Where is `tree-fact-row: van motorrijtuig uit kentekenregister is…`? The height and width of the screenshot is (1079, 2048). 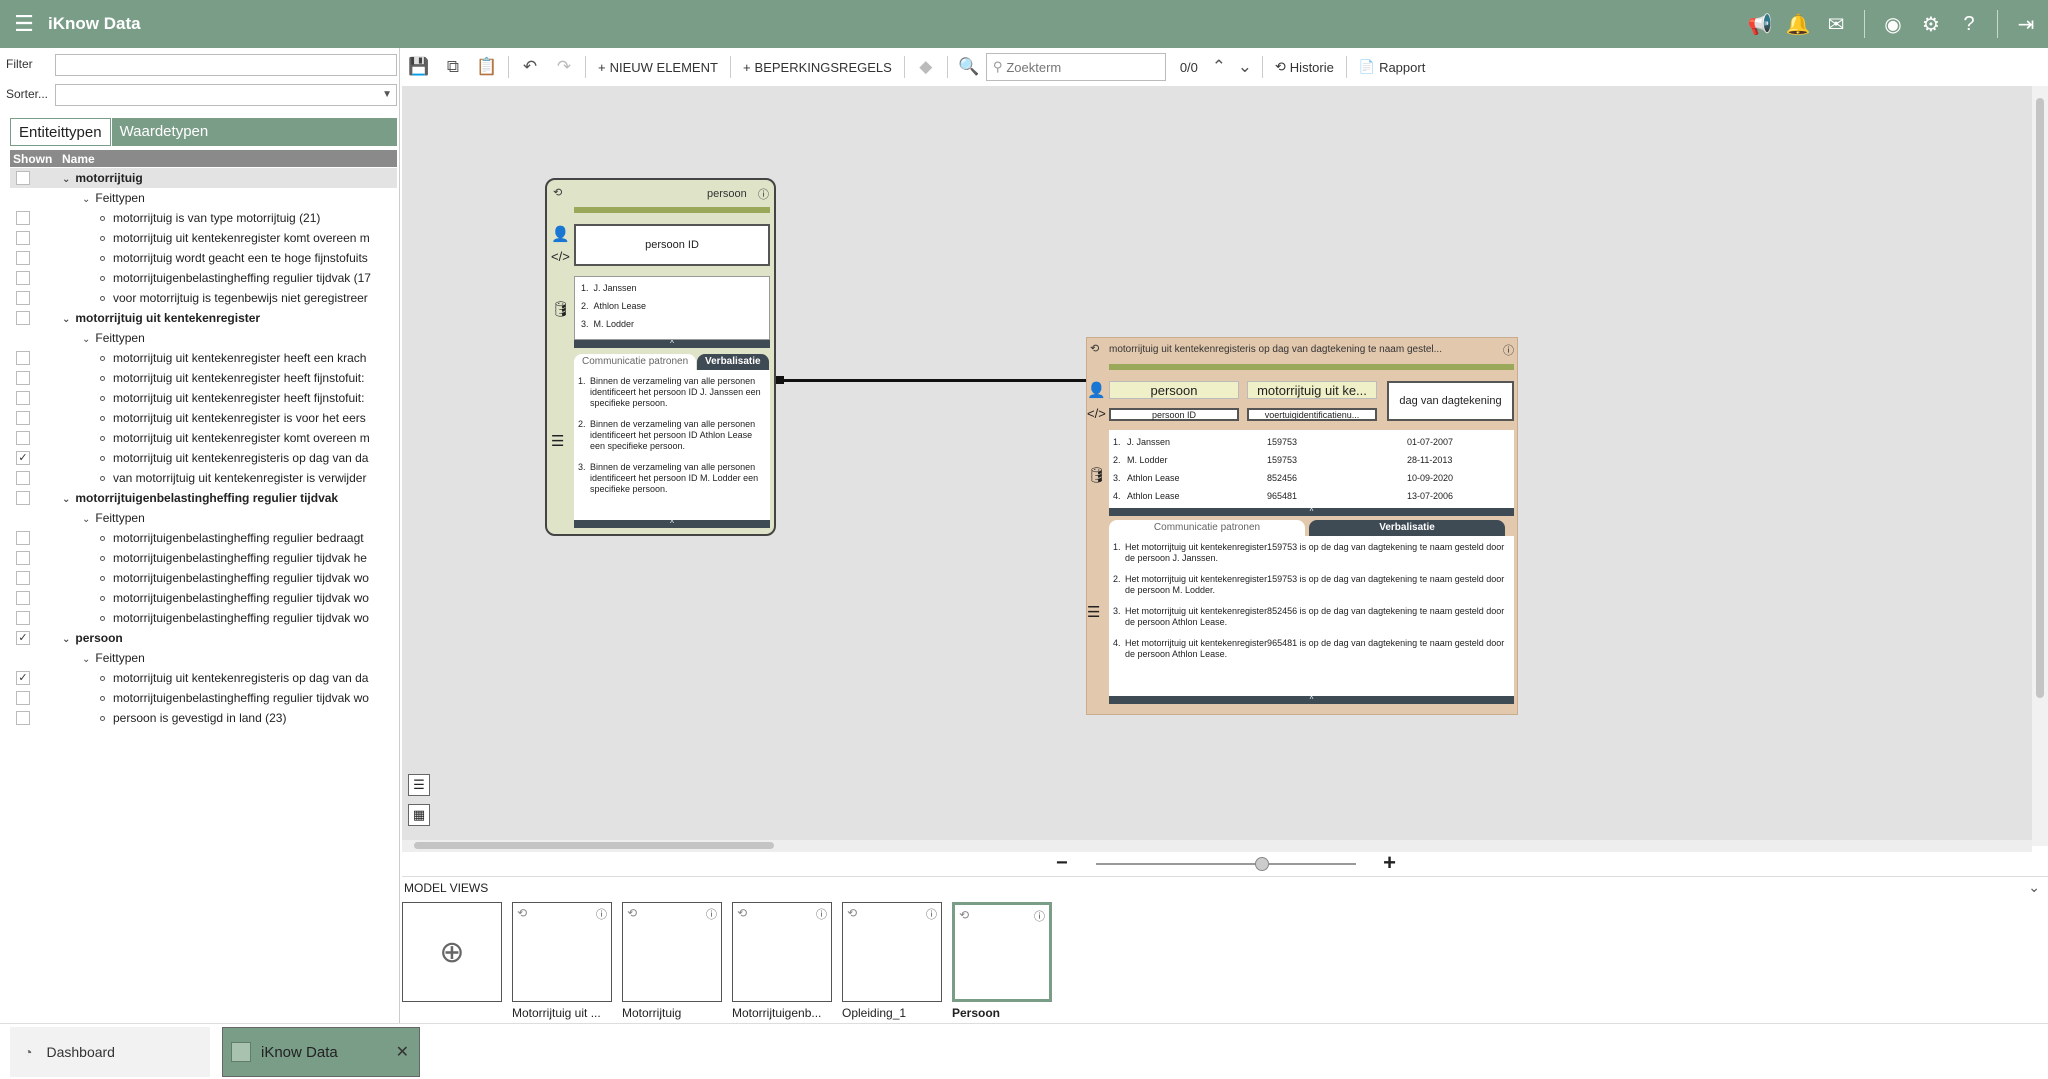 tree-fact-row: van motorrijtuig uit kentekenregister is… is located at coordinates (203, 478).